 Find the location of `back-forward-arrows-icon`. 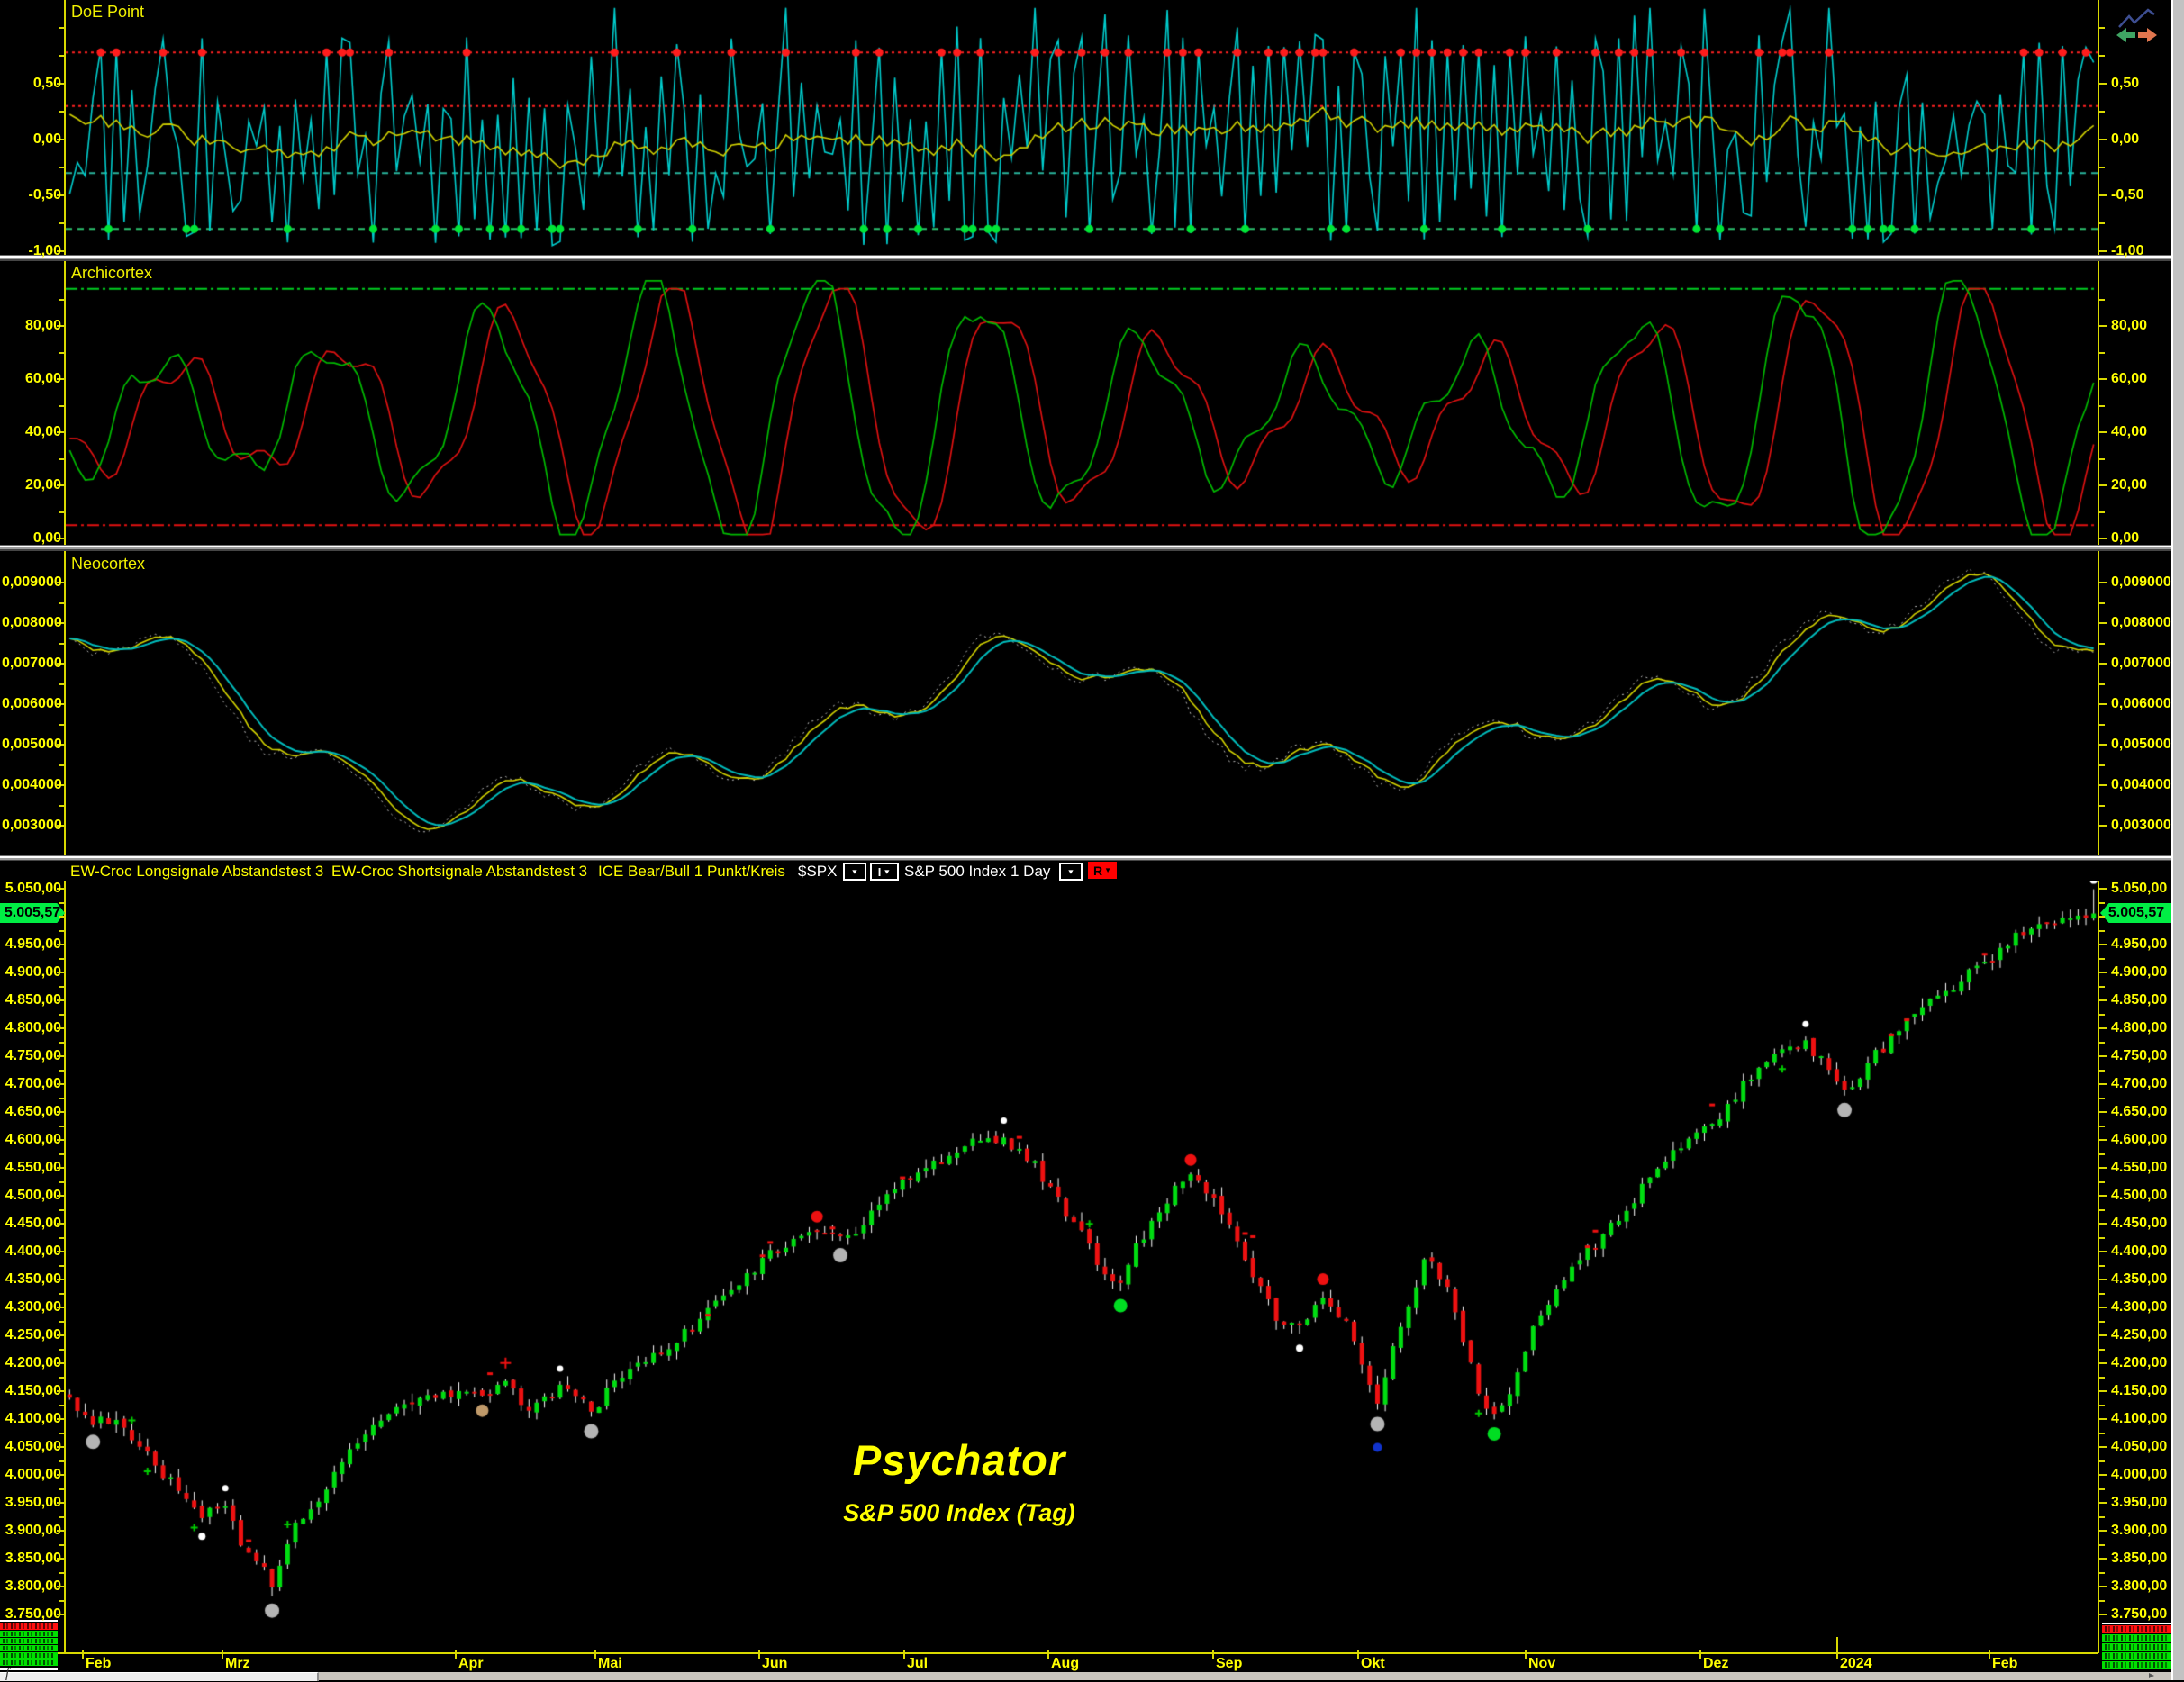

back-forward-arrows-icon is located at coordinates (2137, 27).